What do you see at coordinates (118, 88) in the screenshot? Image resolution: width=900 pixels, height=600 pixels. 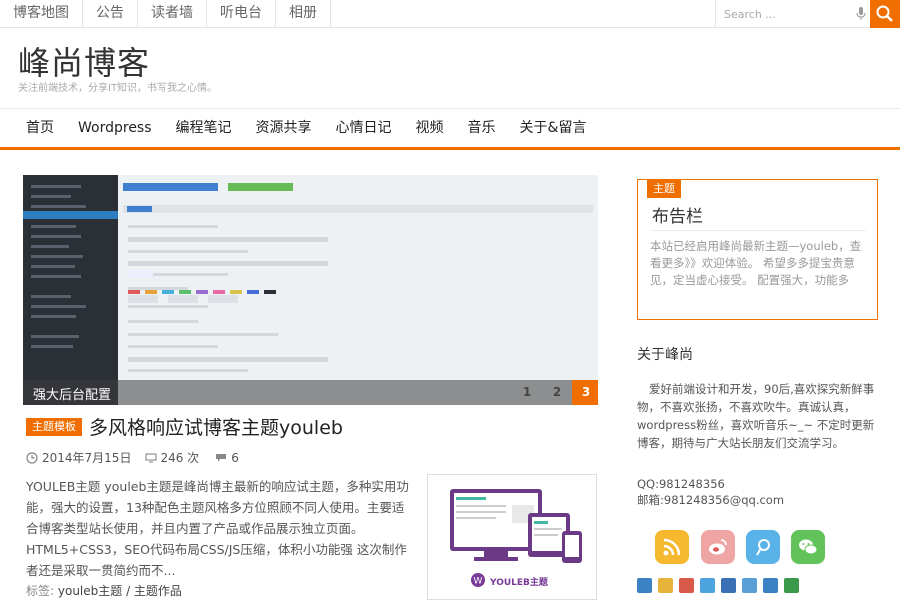 I see `site-description: 关注前端技术，分享IT知识，书写我之心情。` at bounding box center [118, 88].